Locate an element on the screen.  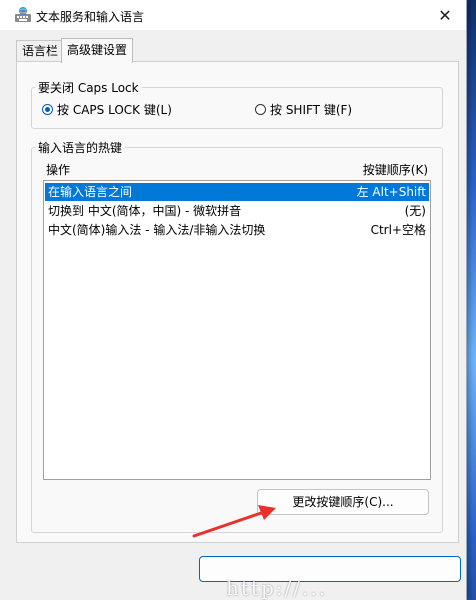
radio-shift-key: 按 SHIFT 键(F) is located at coordinates (303, 109).